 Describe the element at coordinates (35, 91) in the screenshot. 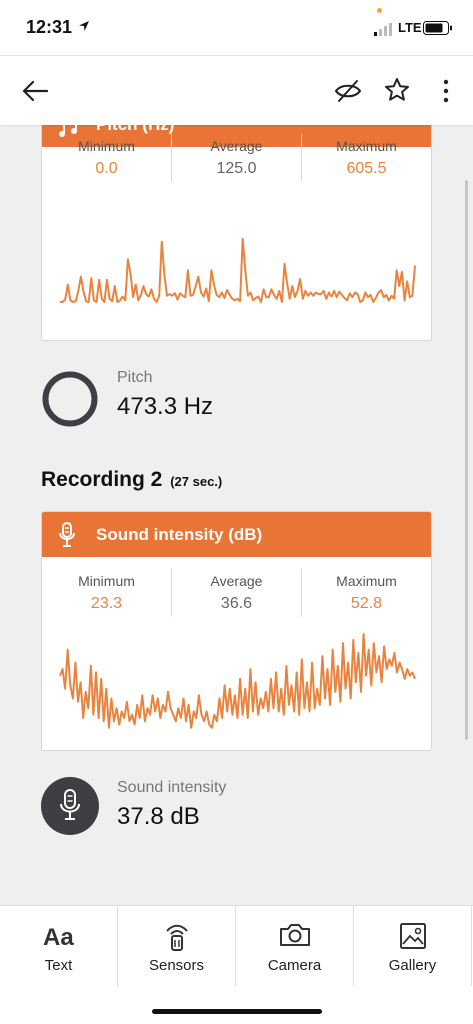

I see `arrow-left-icon` at that location.